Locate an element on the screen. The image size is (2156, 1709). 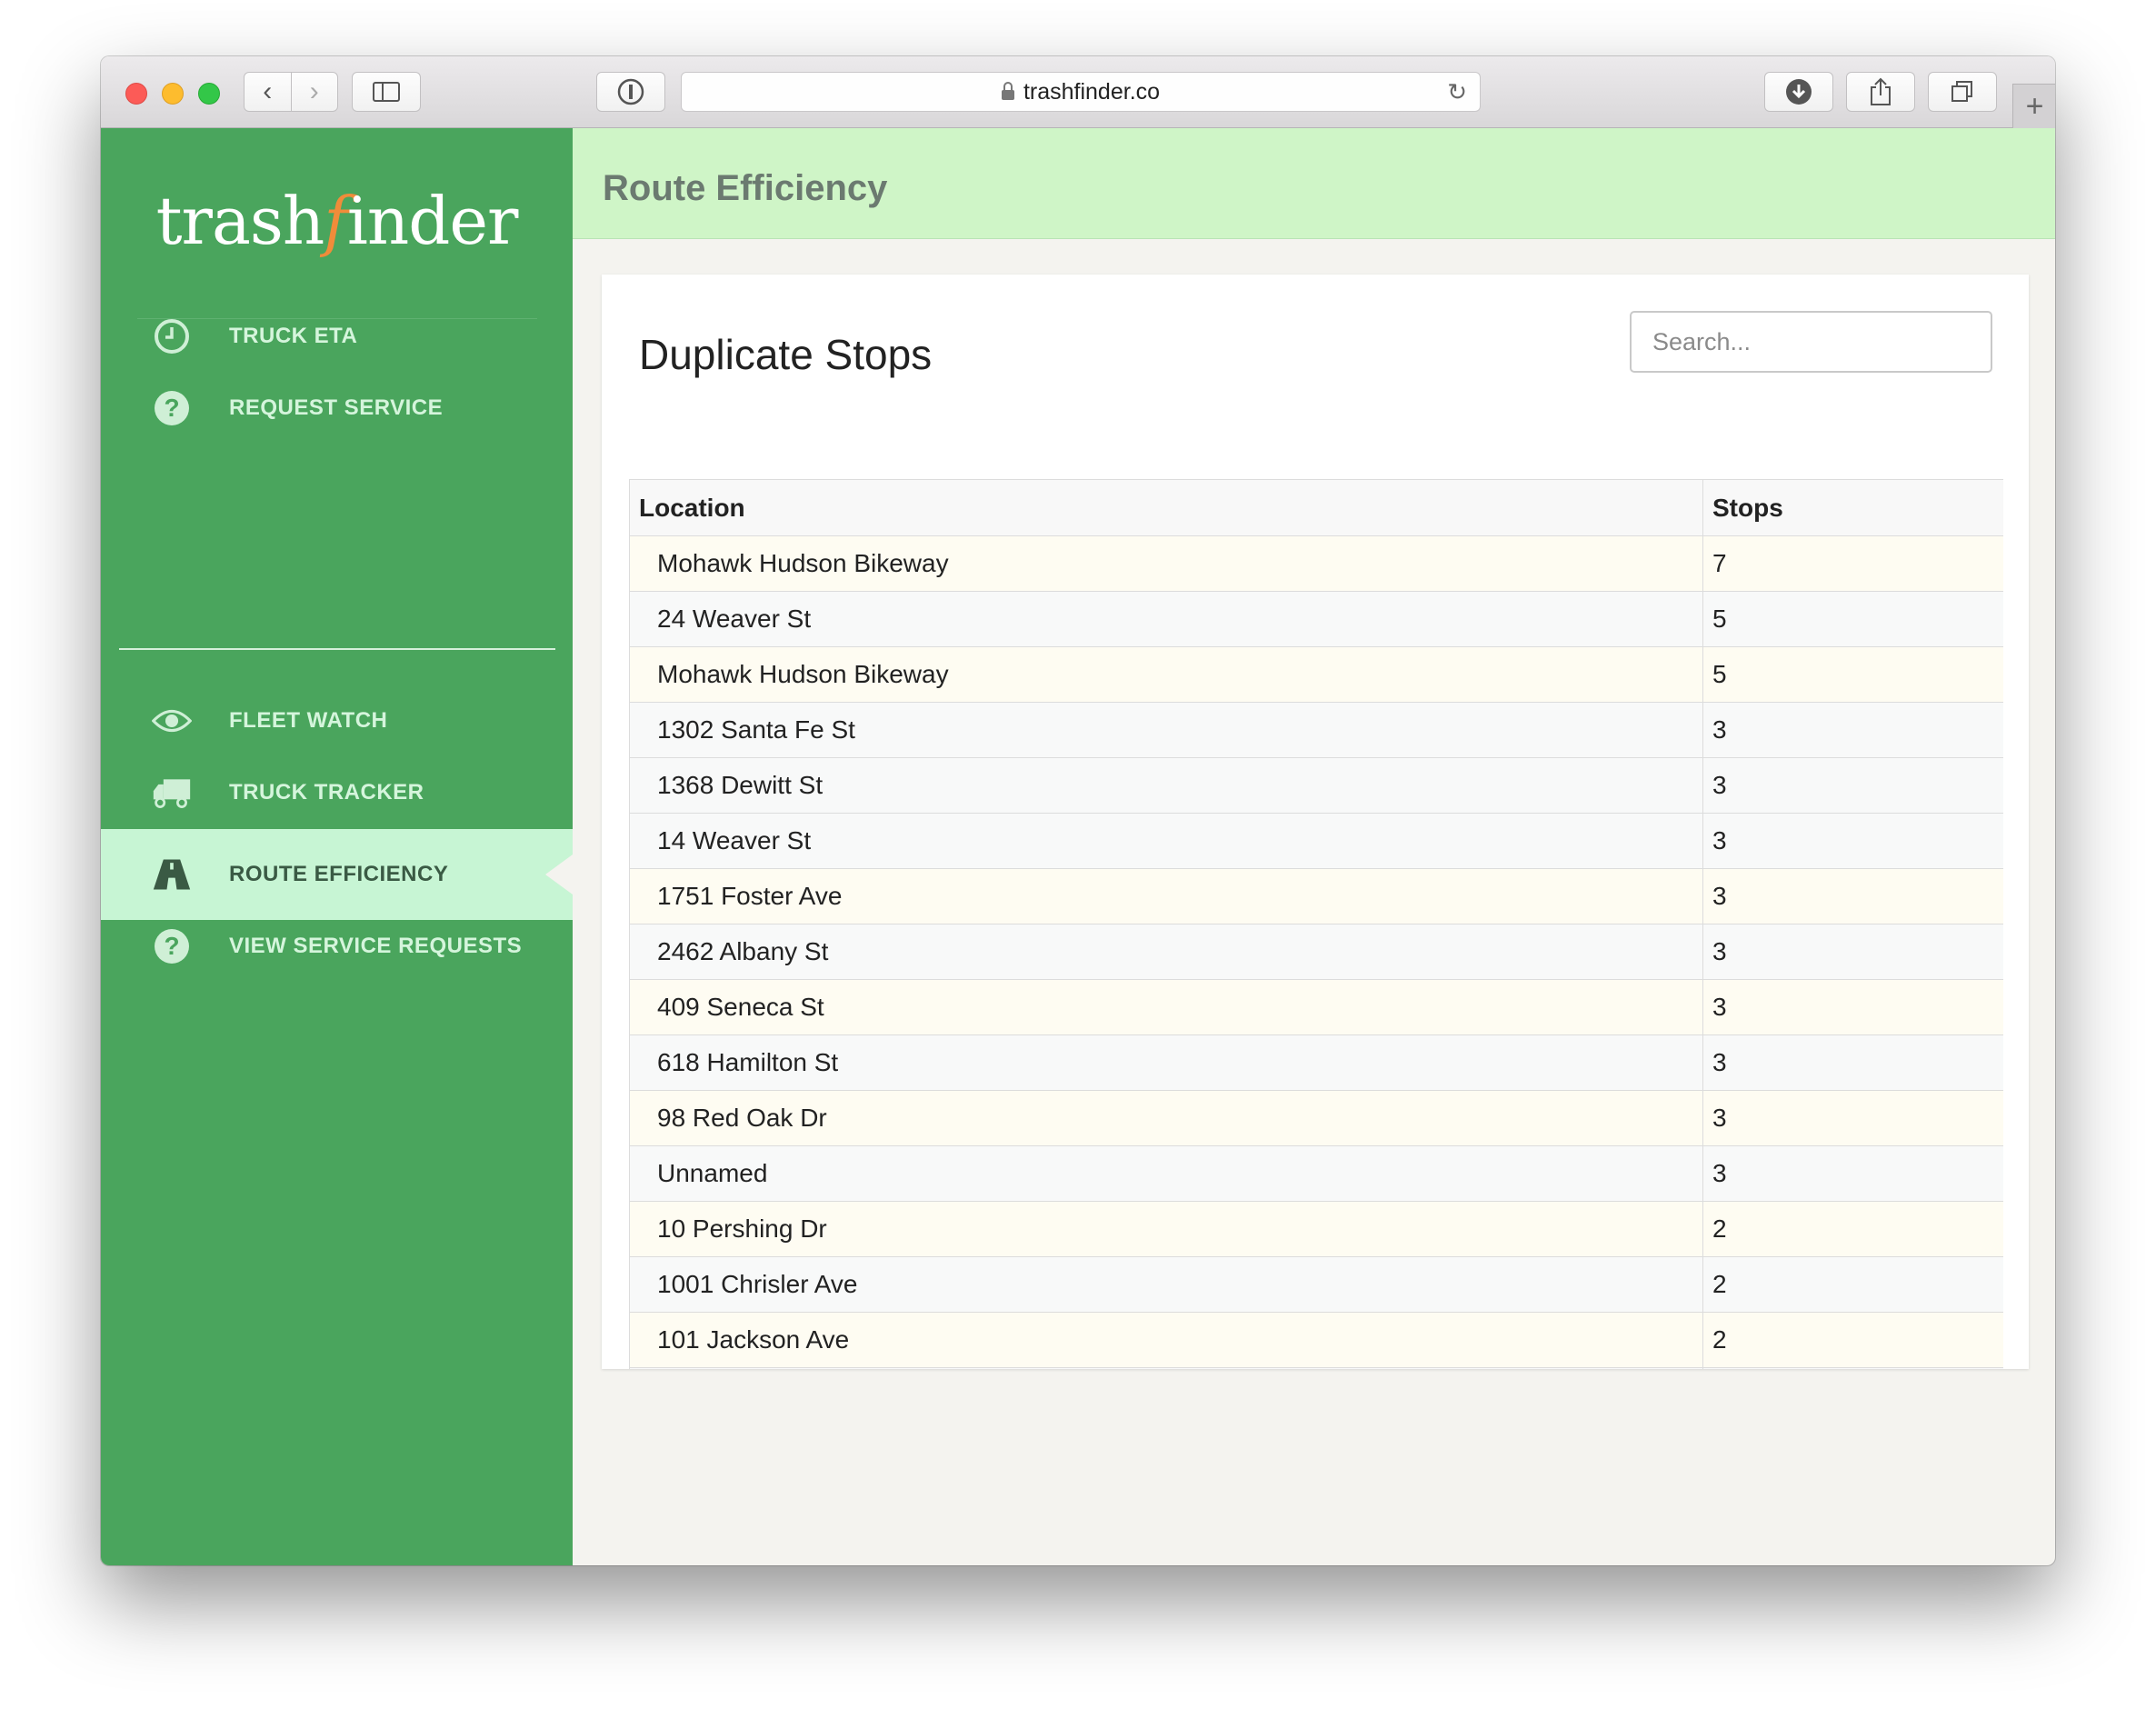
location-cell: 618 Hamilton St is located at coordinates (1166, 1063).